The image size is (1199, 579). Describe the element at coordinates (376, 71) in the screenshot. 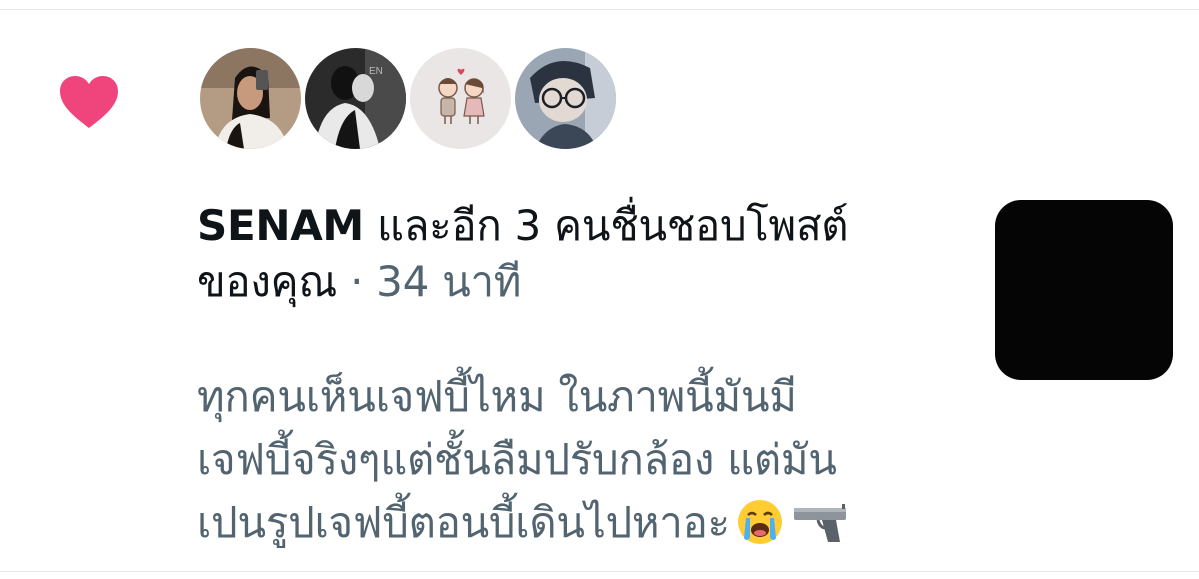

I see `svg-text: EN` at that location.